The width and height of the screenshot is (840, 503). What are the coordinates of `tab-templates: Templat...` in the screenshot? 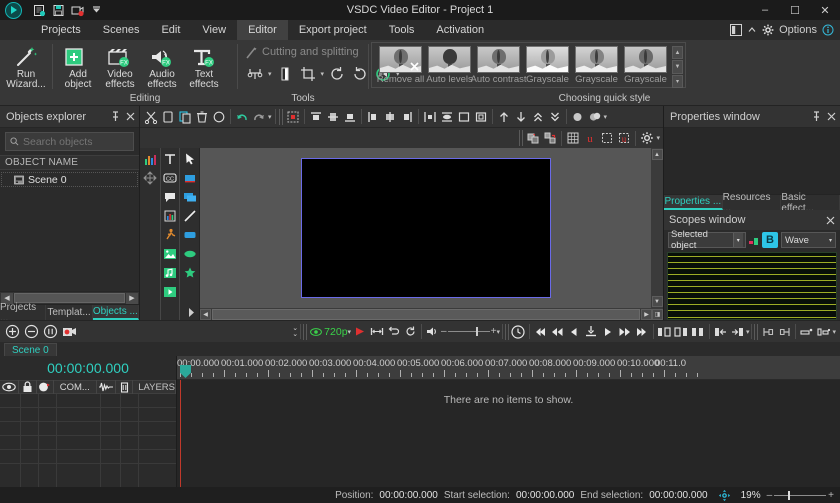 It's located at (69, 312).